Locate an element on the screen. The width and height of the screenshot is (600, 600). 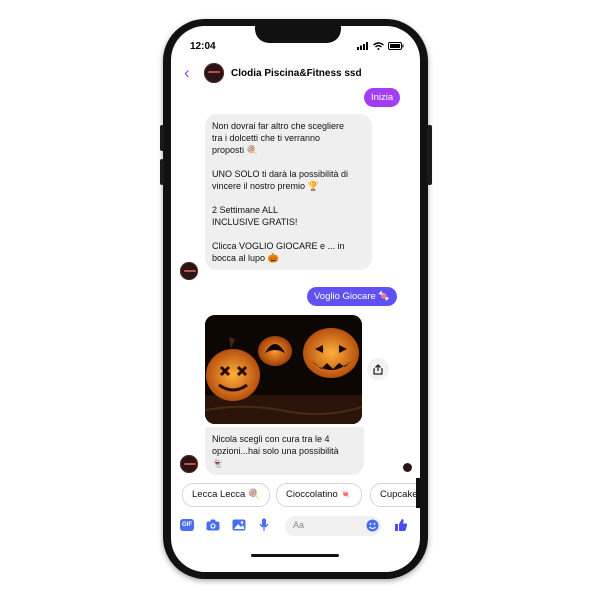
quick-reply-lecca-lecca: Lecca Lecca 🍭 is located at coordinates (226, 495).